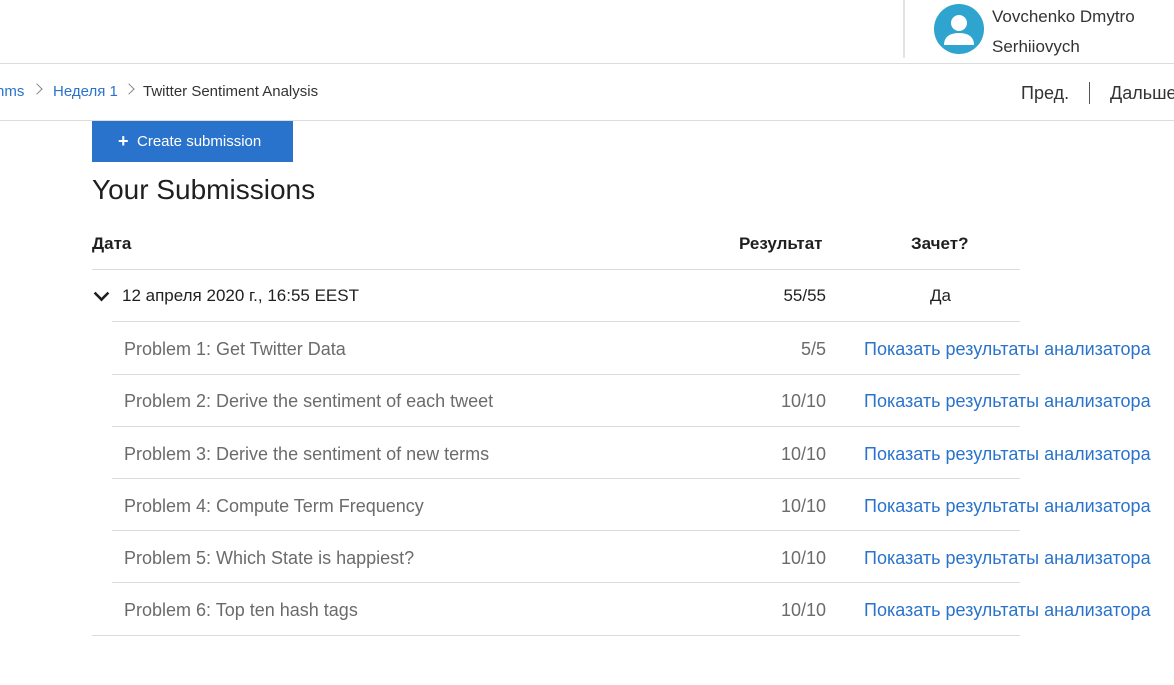 This screenshot has height=685, width=1174. What do you see at coordinates (85, 92) in the screenshot?
I see `breadcrumb-item-week: Неделя 1` at bounding box center [85, 92].